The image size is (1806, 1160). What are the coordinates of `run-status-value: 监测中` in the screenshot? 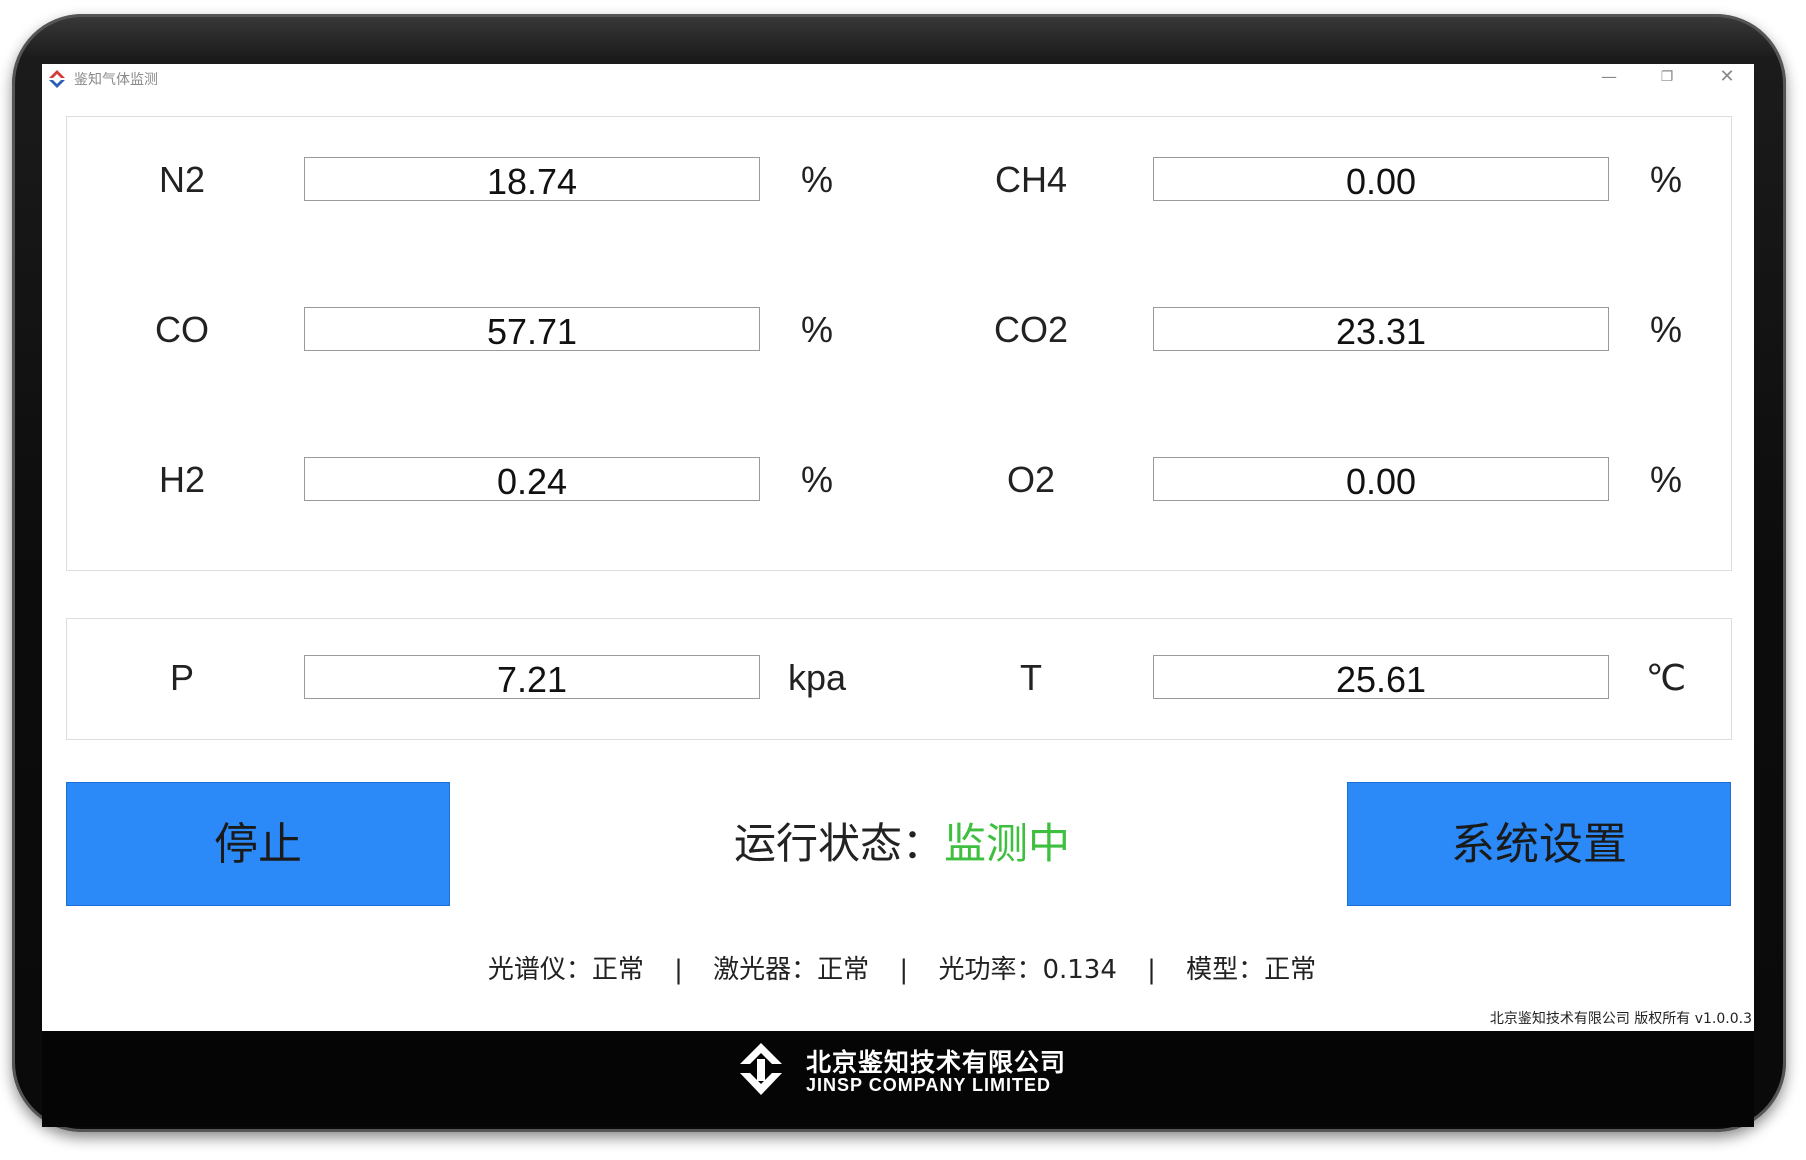 It's located at (1007, 843).